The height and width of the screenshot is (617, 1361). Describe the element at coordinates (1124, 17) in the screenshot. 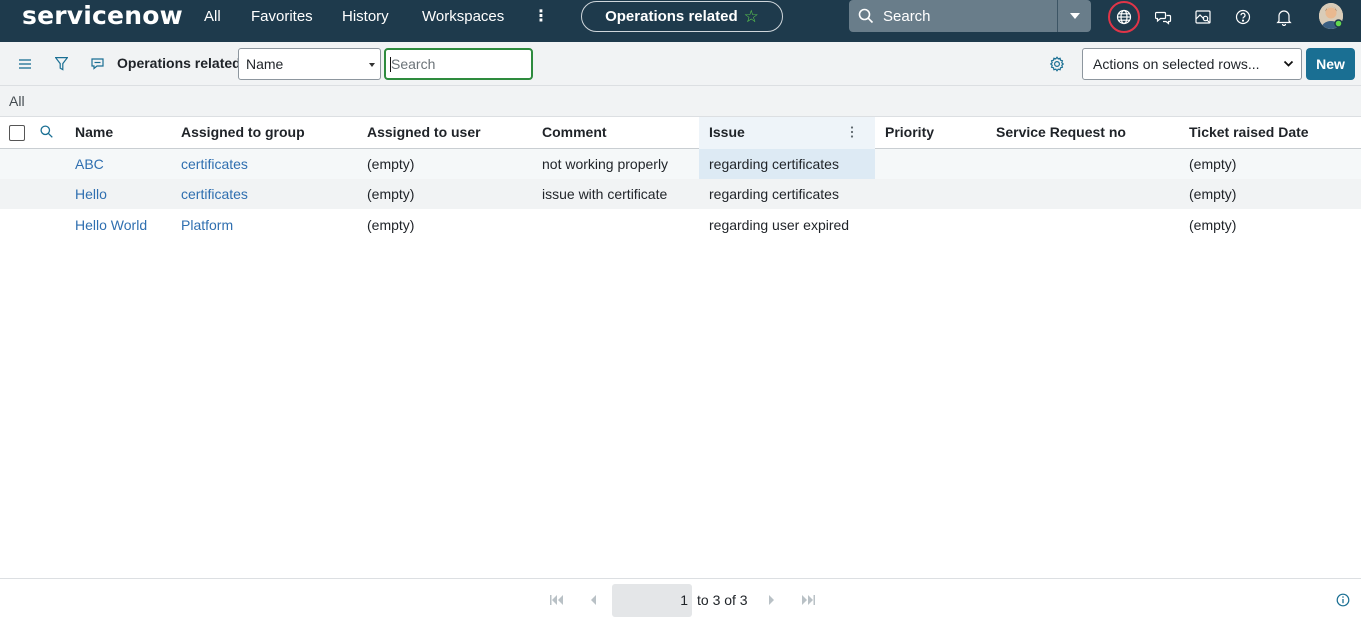

I see `globe-icon` at that location.